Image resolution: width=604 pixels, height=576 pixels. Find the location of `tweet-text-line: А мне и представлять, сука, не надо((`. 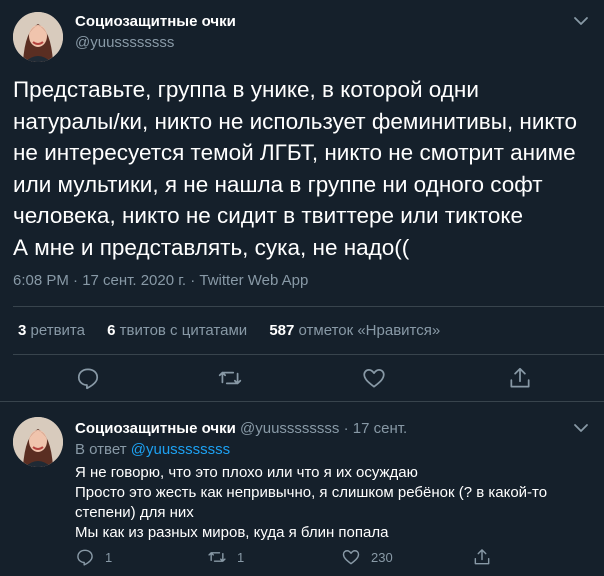

tweet-text-line: А мне и представлять, сука, не надо(( is located at coordinates (211, 247).